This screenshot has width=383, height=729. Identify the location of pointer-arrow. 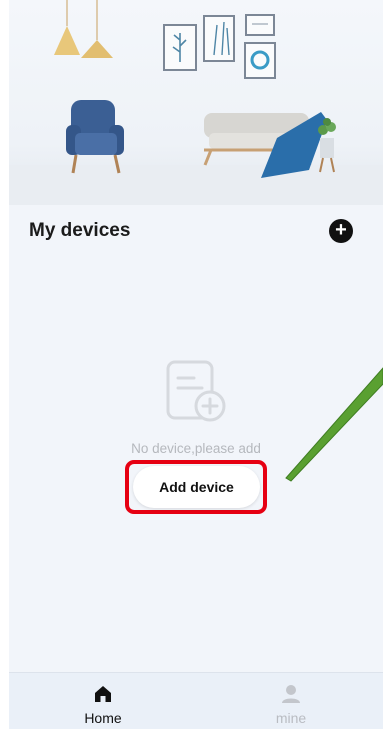
(334, 424).